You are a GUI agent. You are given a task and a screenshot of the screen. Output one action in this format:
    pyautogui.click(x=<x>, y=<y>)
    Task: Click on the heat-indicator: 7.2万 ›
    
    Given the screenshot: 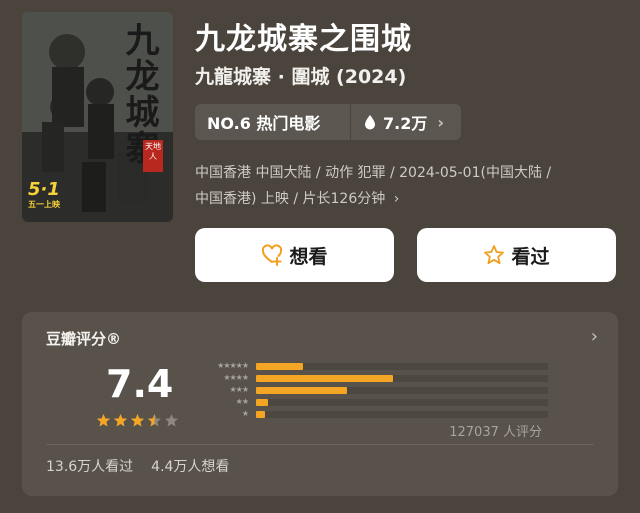 What is the action you would take?
    pyautogui.click(x=397, y=122)
    